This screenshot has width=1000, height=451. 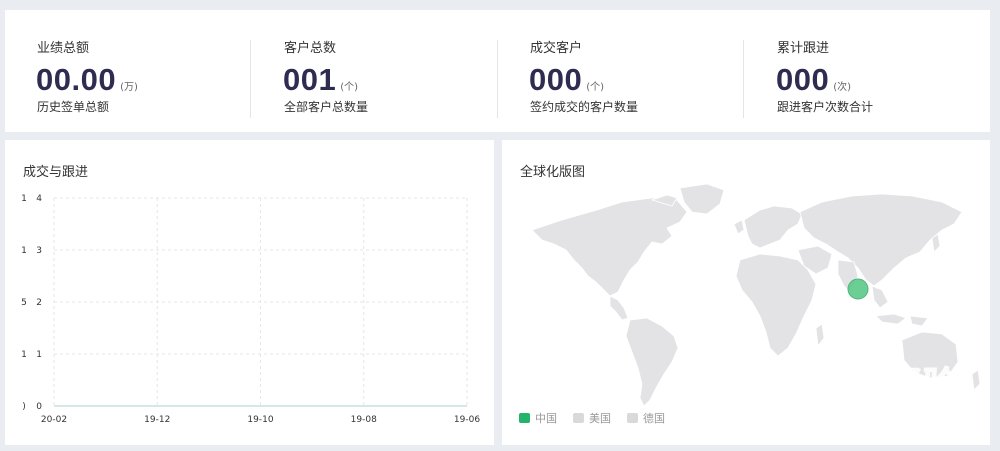 I want to click on legend-item-china: 中国, so click(x=538, y=418).